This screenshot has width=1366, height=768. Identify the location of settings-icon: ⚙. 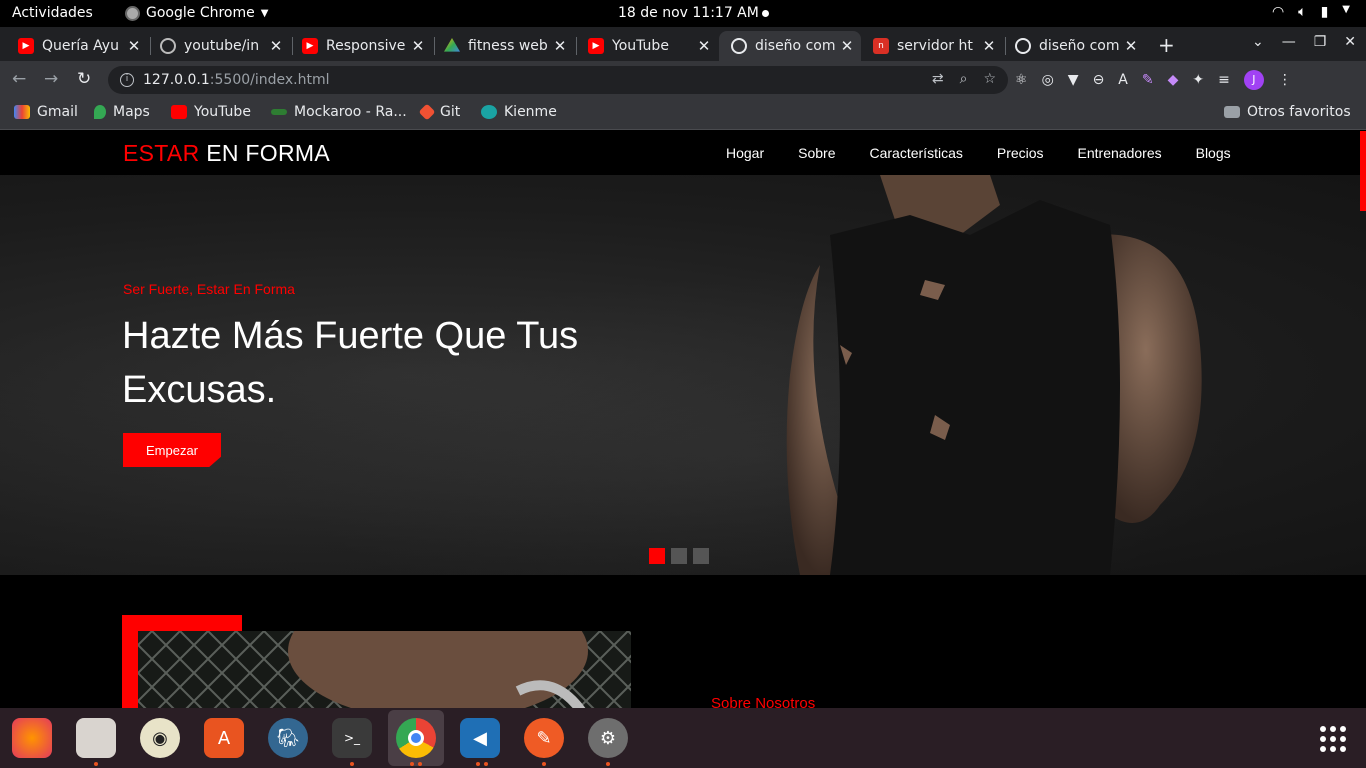
(608, 738).